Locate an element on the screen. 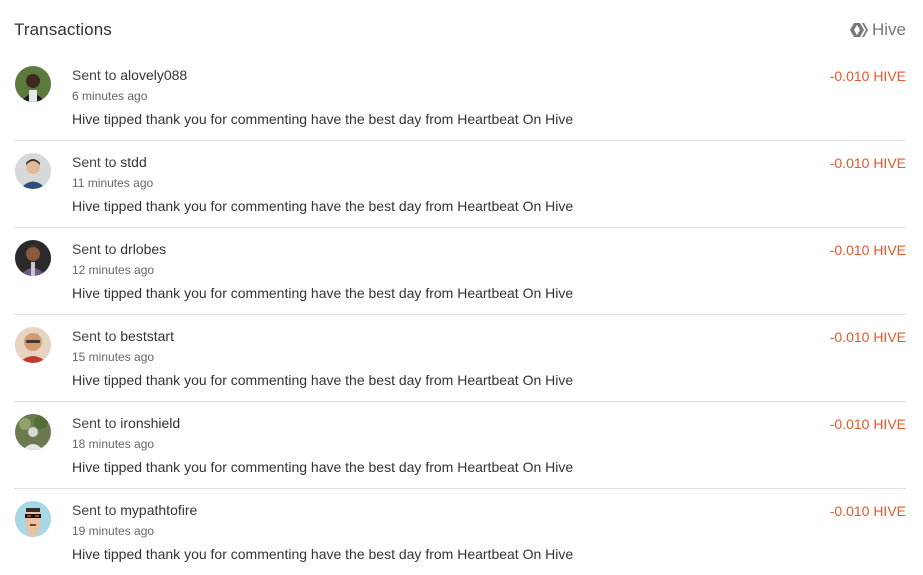  currency-label: Hive is located at coordinates (888, 29).